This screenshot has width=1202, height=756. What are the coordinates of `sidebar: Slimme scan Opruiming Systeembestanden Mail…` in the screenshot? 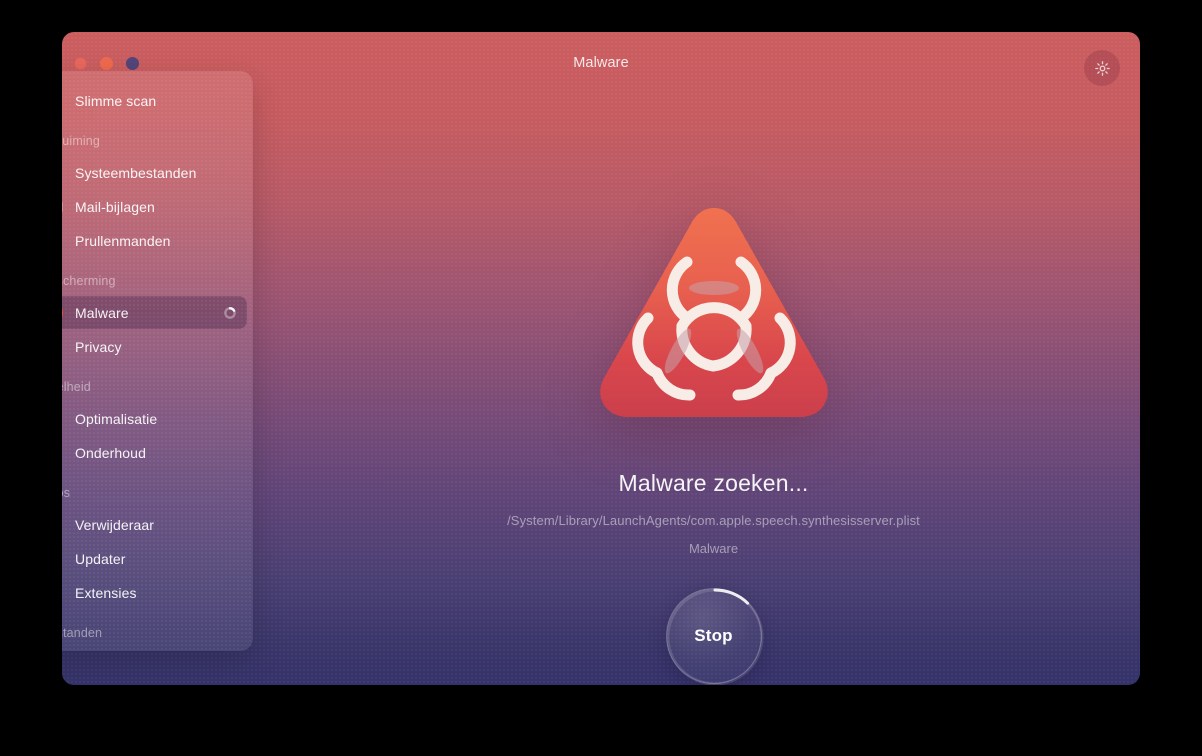 It's located at (157, 361).